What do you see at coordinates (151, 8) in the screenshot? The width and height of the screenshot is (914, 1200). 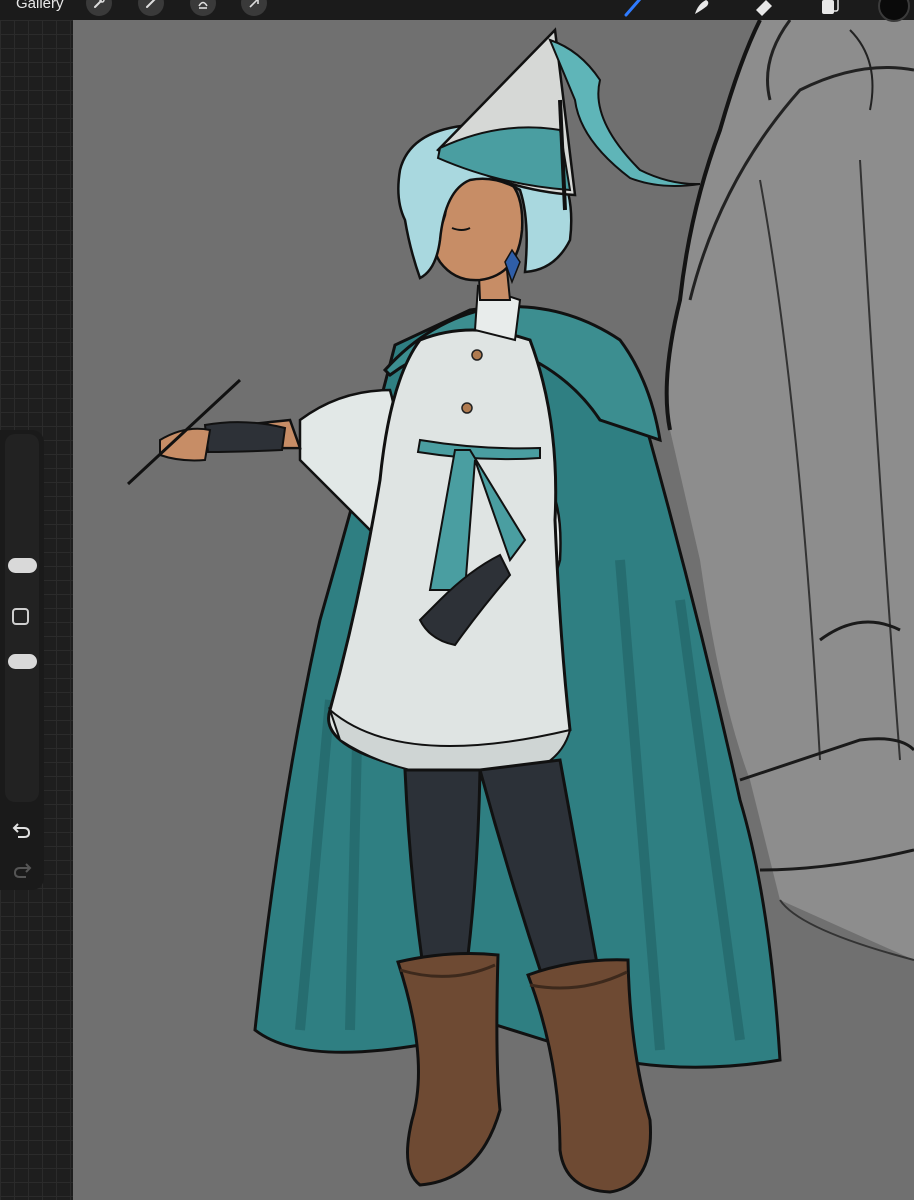 I see `magic-wand-icon` at bounding box center [151, 8].